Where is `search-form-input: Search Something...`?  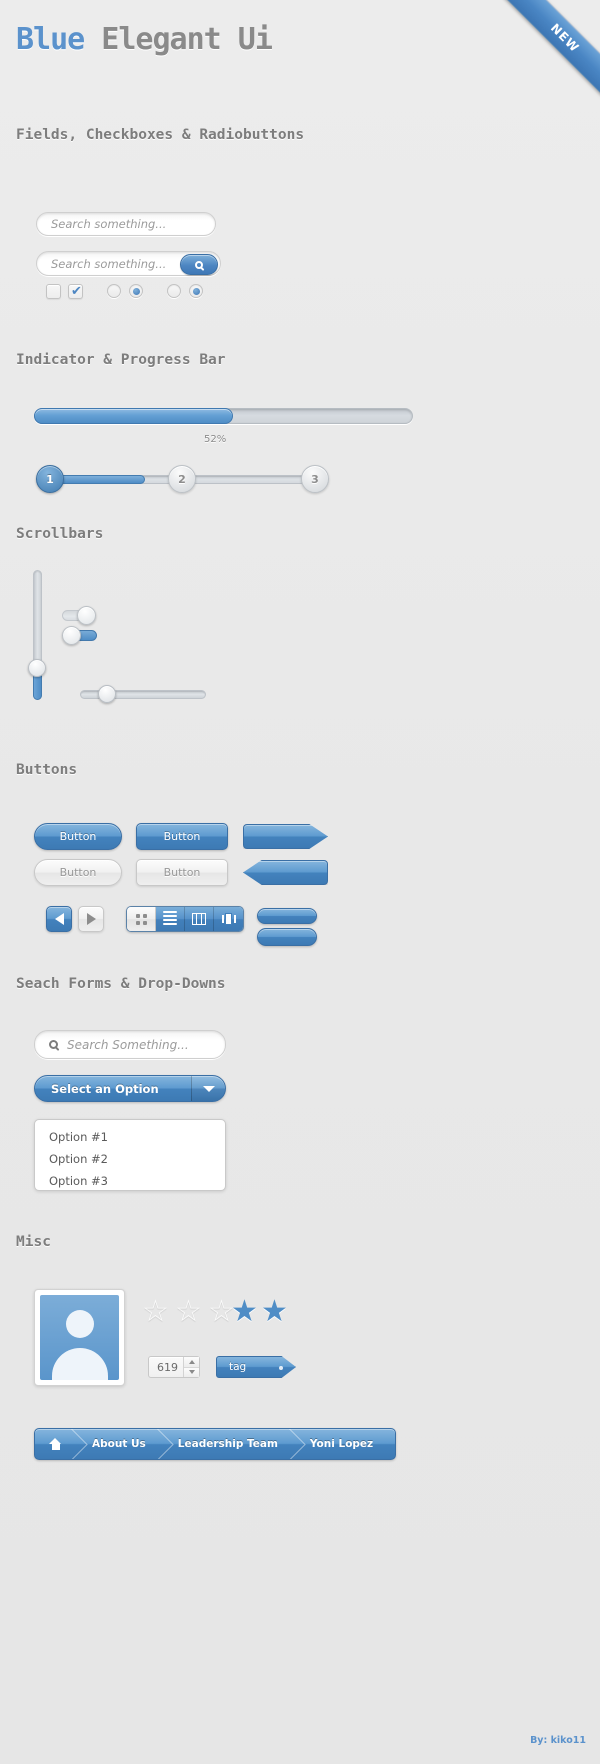
search-form-input: Search Something... is located at coordinates (130, 1044).